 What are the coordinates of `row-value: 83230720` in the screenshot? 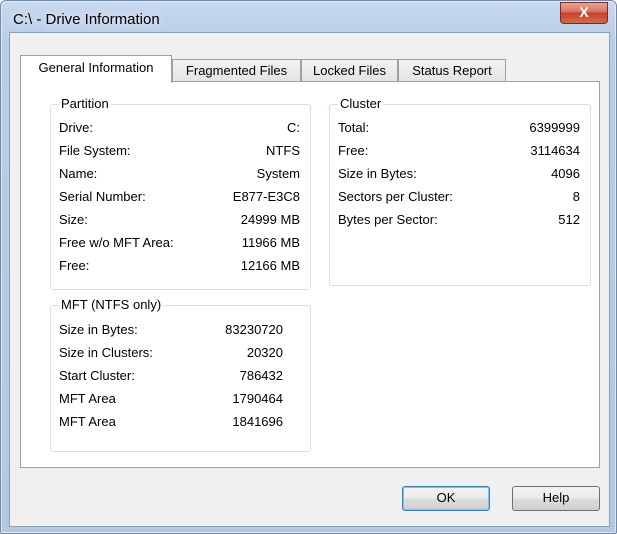 It's located at (254, 329).